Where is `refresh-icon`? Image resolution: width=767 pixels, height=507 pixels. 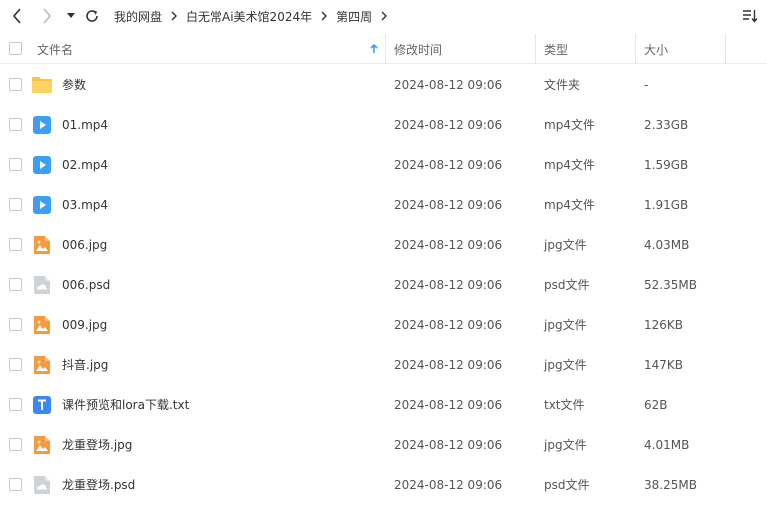
refresh-icon is located at coordinates (92, 16).